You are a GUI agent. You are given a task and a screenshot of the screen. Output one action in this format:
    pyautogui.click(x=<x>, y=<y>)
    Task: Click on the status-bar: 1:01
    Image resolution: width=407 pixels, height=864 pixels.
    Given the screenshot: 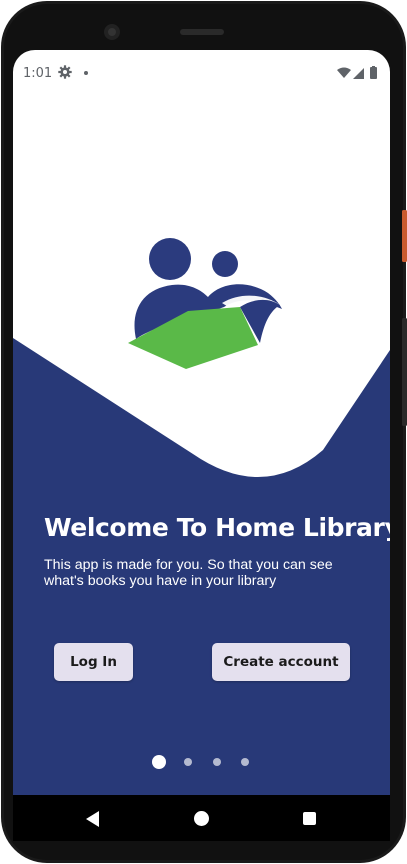 What is the action you would take?
    pyautogui.click(x=201, y=73)
    